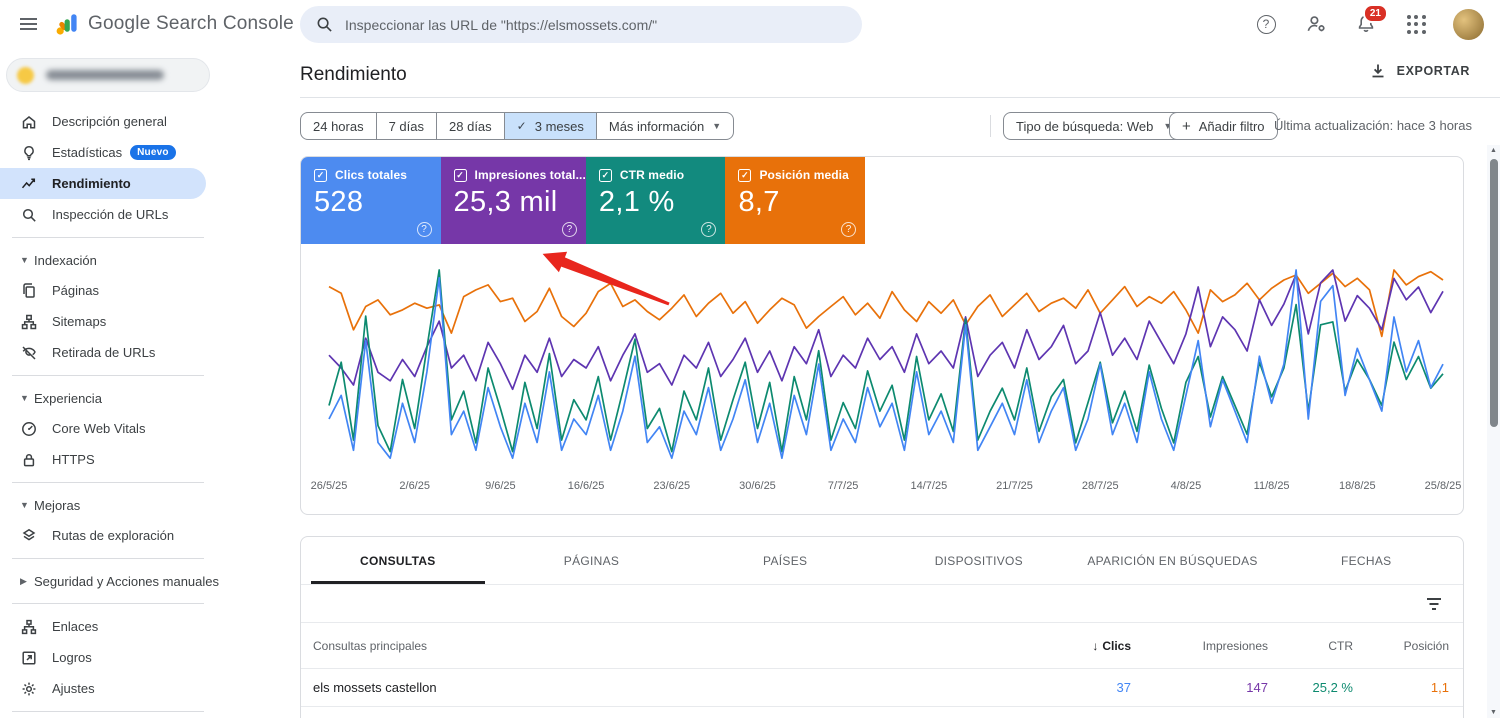 The width and height of the screenshot is (1500, 718). What do you see at coordinates (550, 126) in the screenshot?
I see `date-range-3-meses: ✓ 3 meses` at bounding box center [550, 126].